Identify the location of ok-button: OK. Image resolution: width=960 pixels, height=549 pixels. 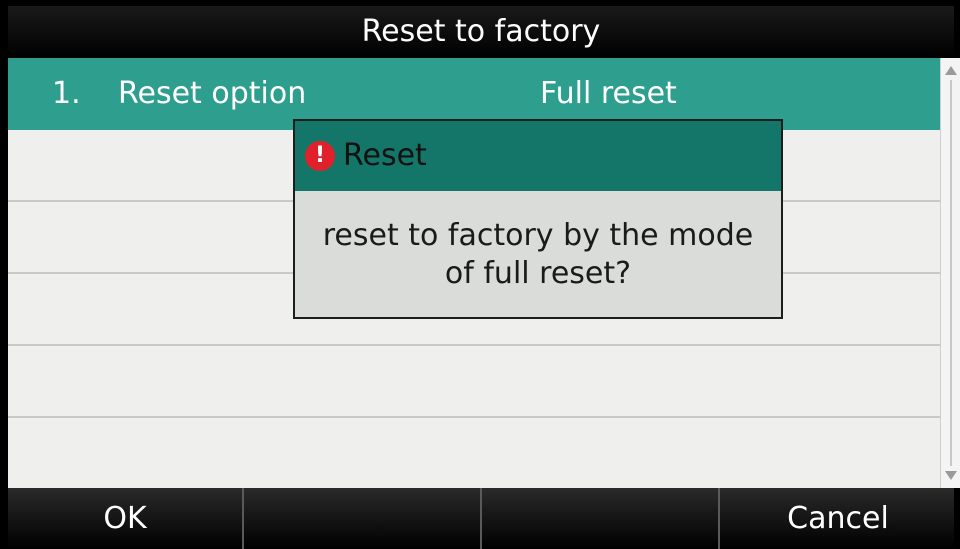
(126, 518).